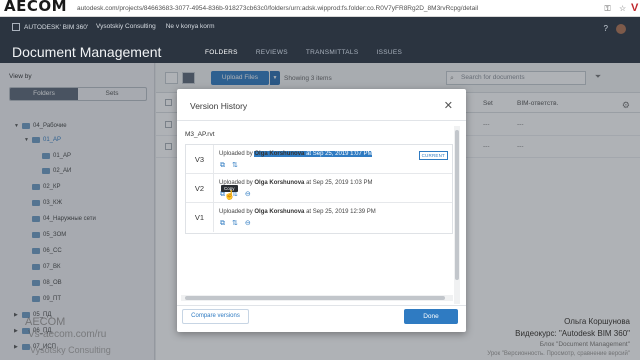 This screenshot has width=640, height=360. What do you see at coordinates (431, 316) in the screenshot?
I see `done-button: Done` at bounding box center [431, 316].